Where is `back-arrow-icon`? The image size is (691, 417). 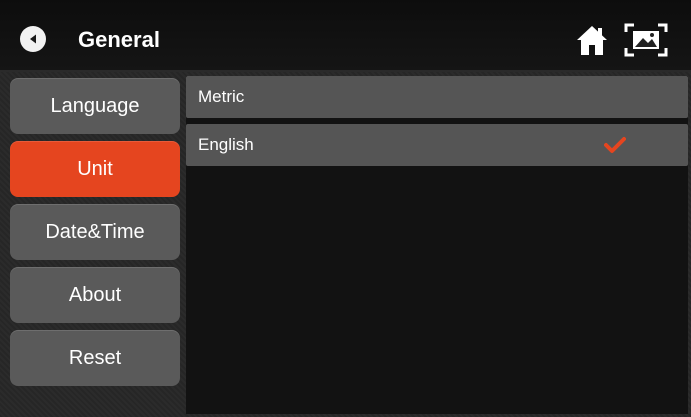
back-arrow-icon is located at coordinates (33, 39).